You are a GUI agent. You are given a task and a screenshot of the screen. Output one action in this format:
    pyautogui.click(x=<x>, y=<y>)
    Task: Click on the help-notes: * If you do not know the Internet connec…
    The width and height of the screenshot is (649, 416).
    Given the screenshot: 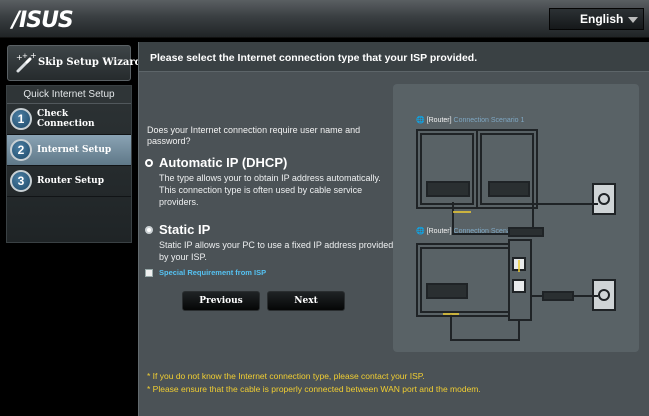 What is the action you would take?
    pyautogui.click(x=314, y=383)
    